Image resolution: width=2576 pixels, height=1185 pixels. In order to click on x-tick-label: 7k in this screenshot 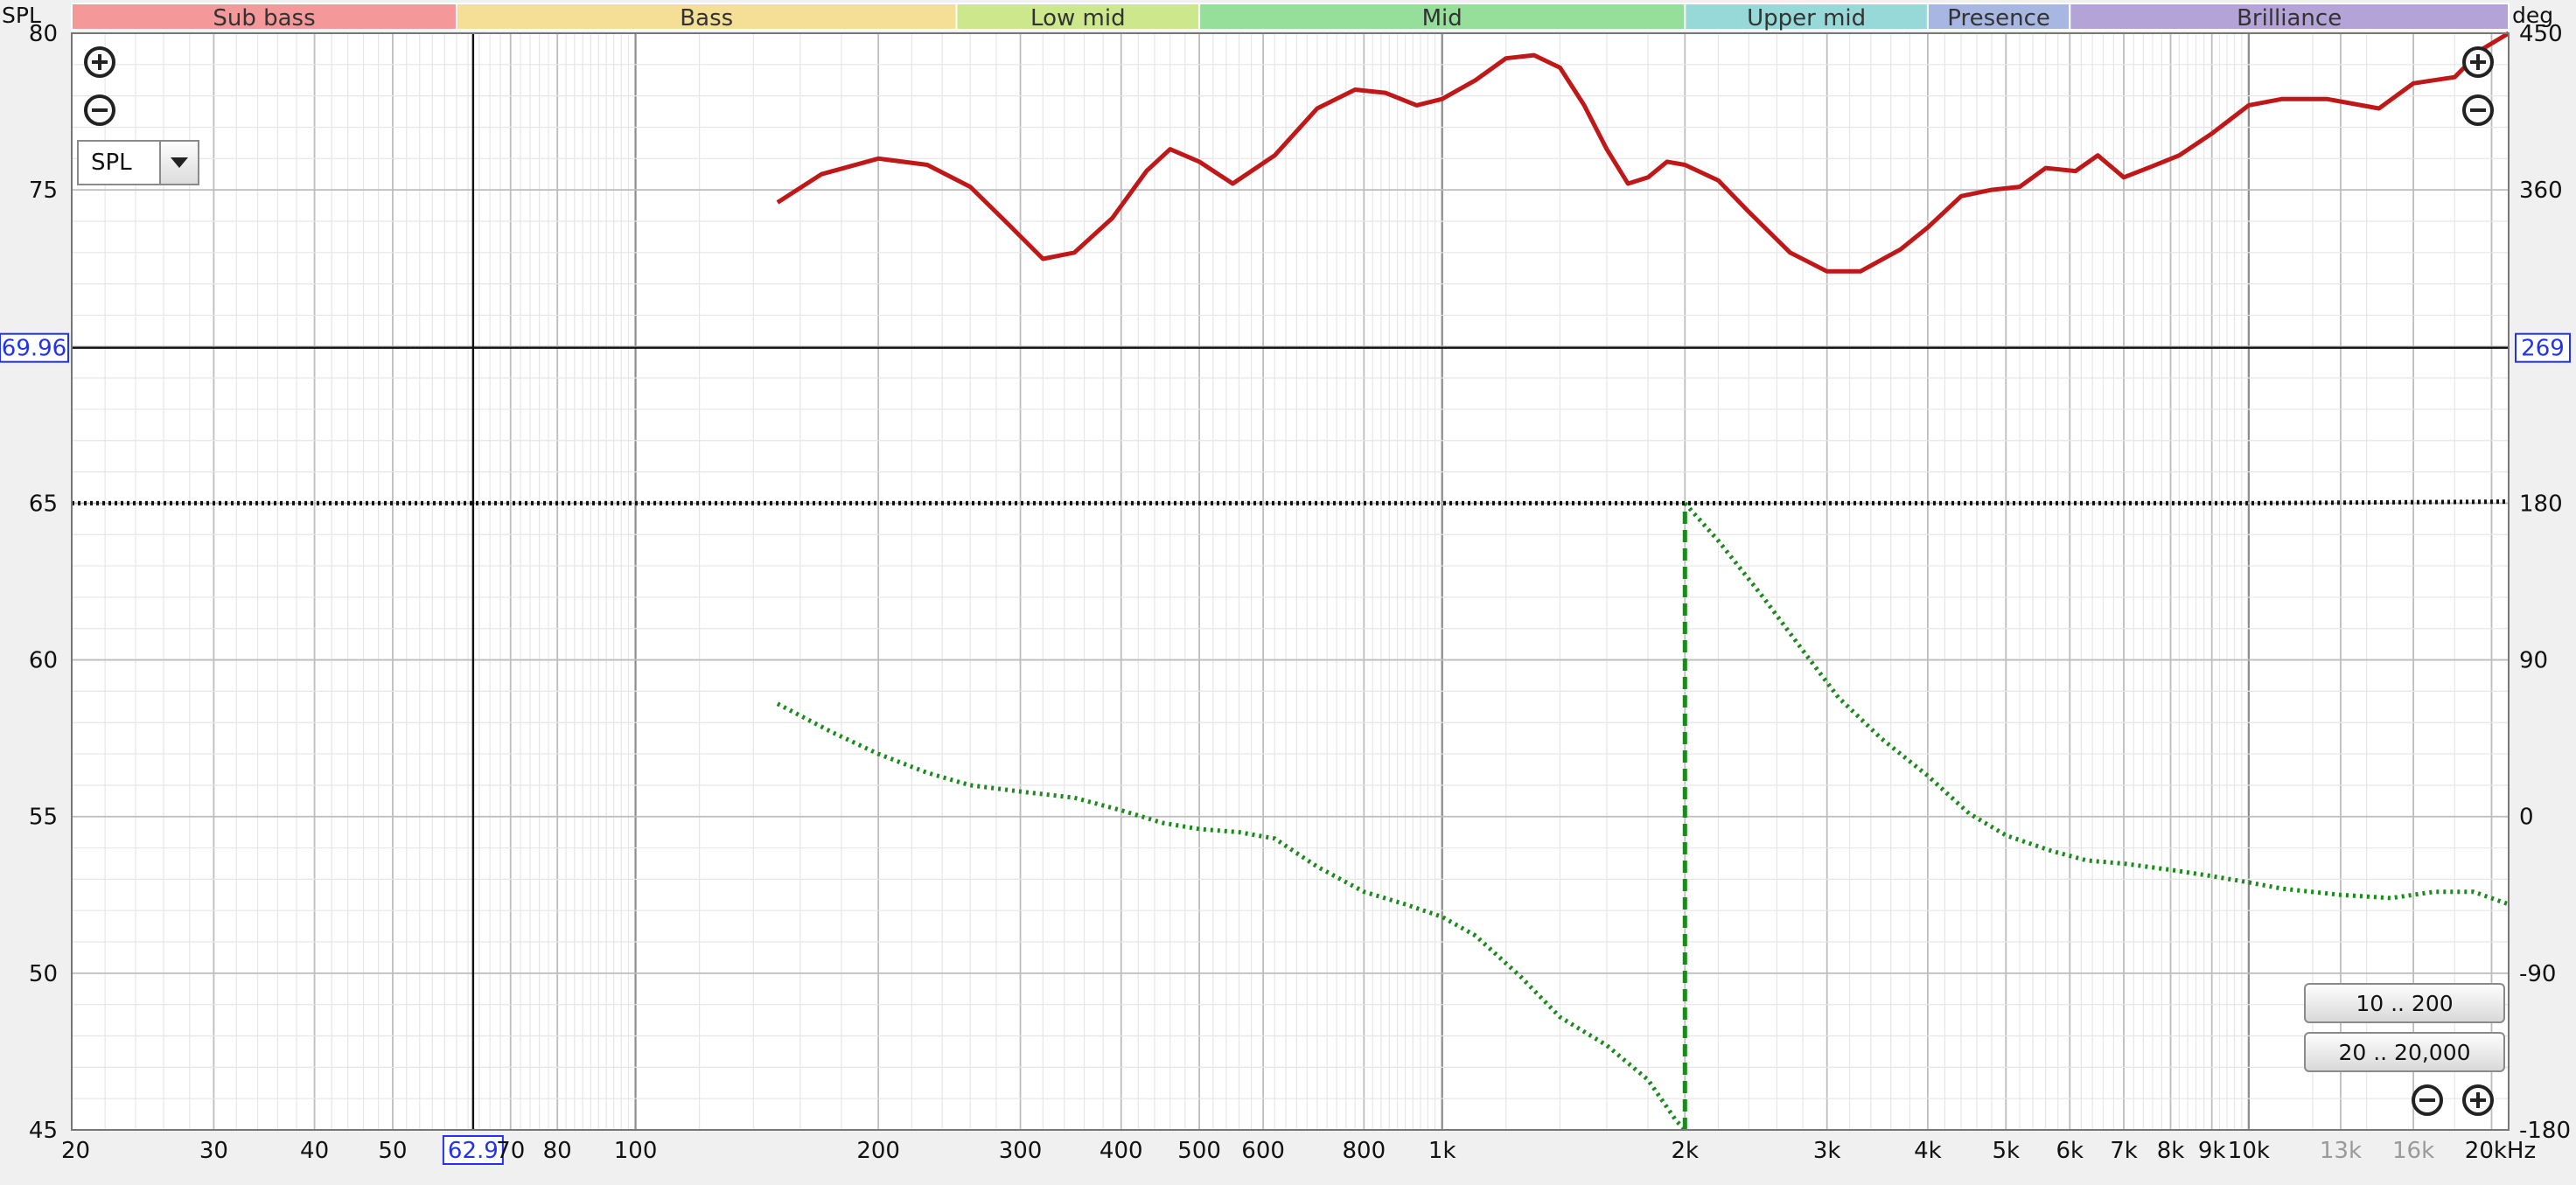, I will do `click(2124, 1151)`.